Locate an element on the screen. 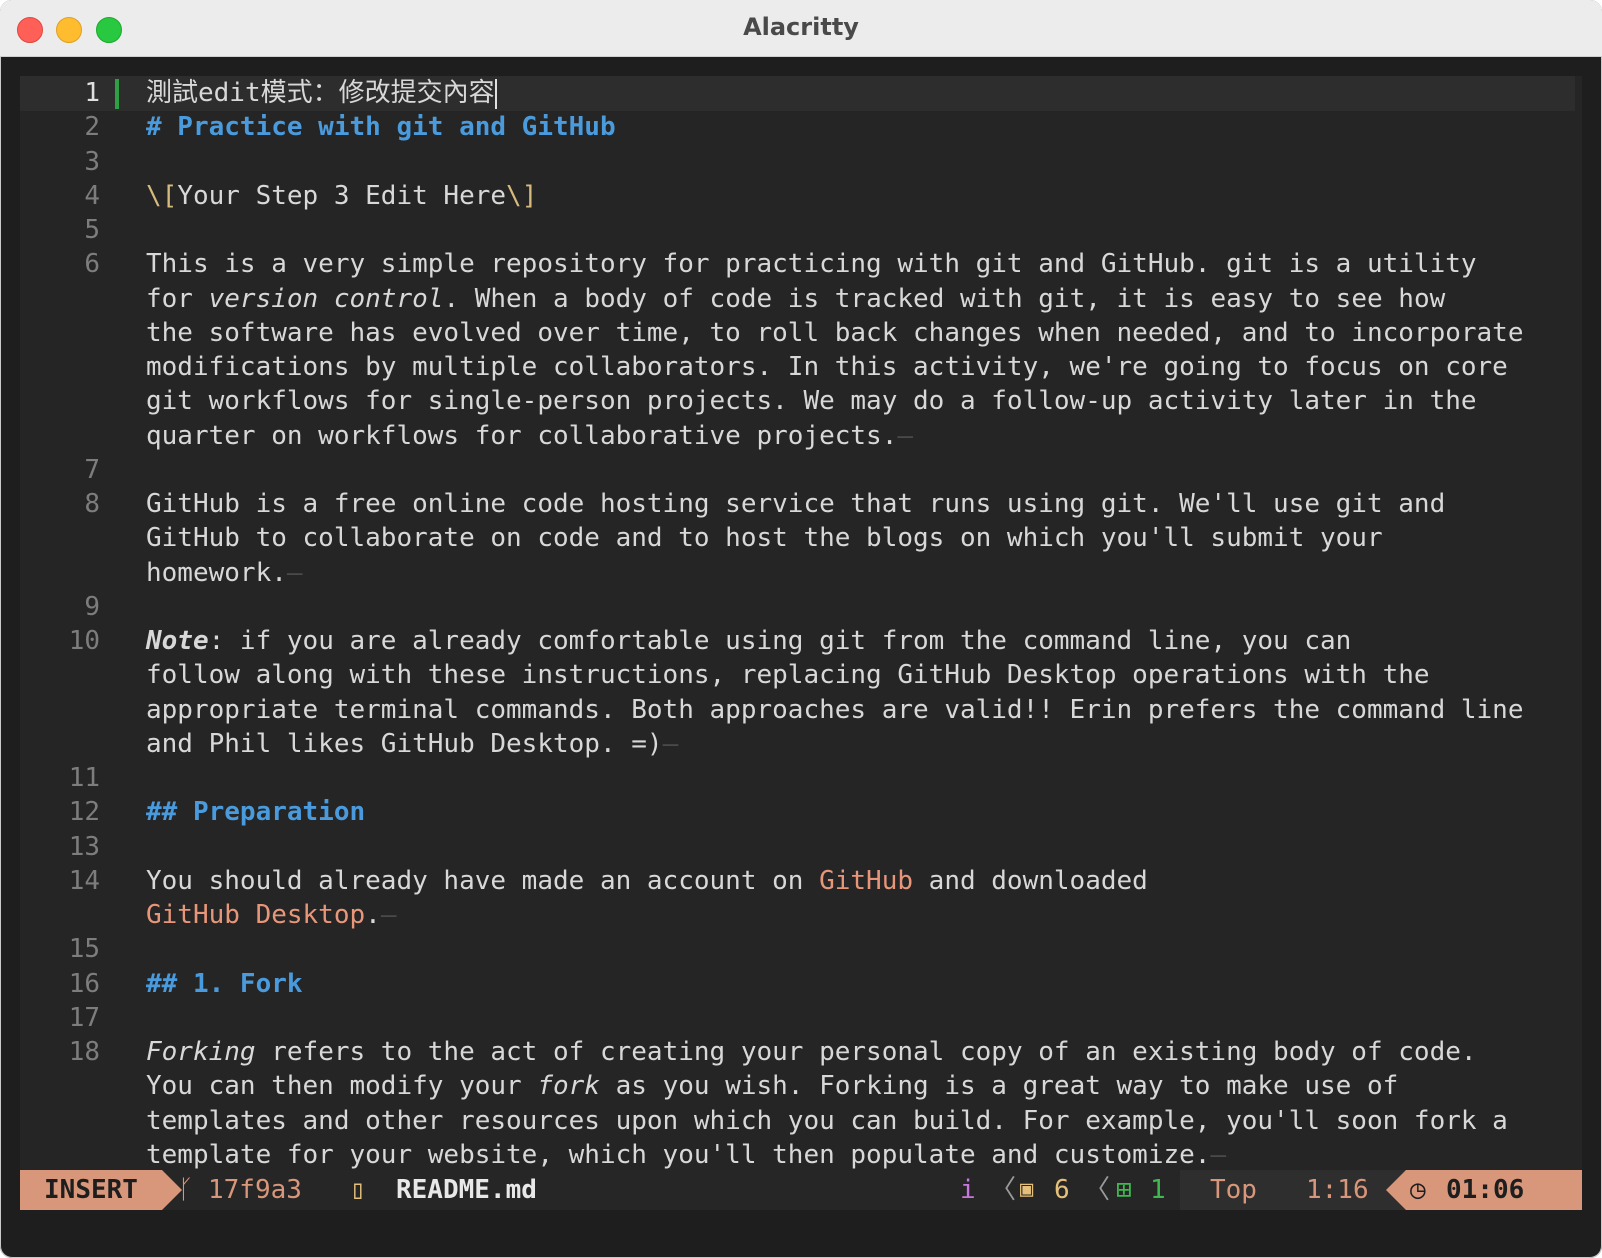  line-number: 1 is located at coordinates (92, 93).